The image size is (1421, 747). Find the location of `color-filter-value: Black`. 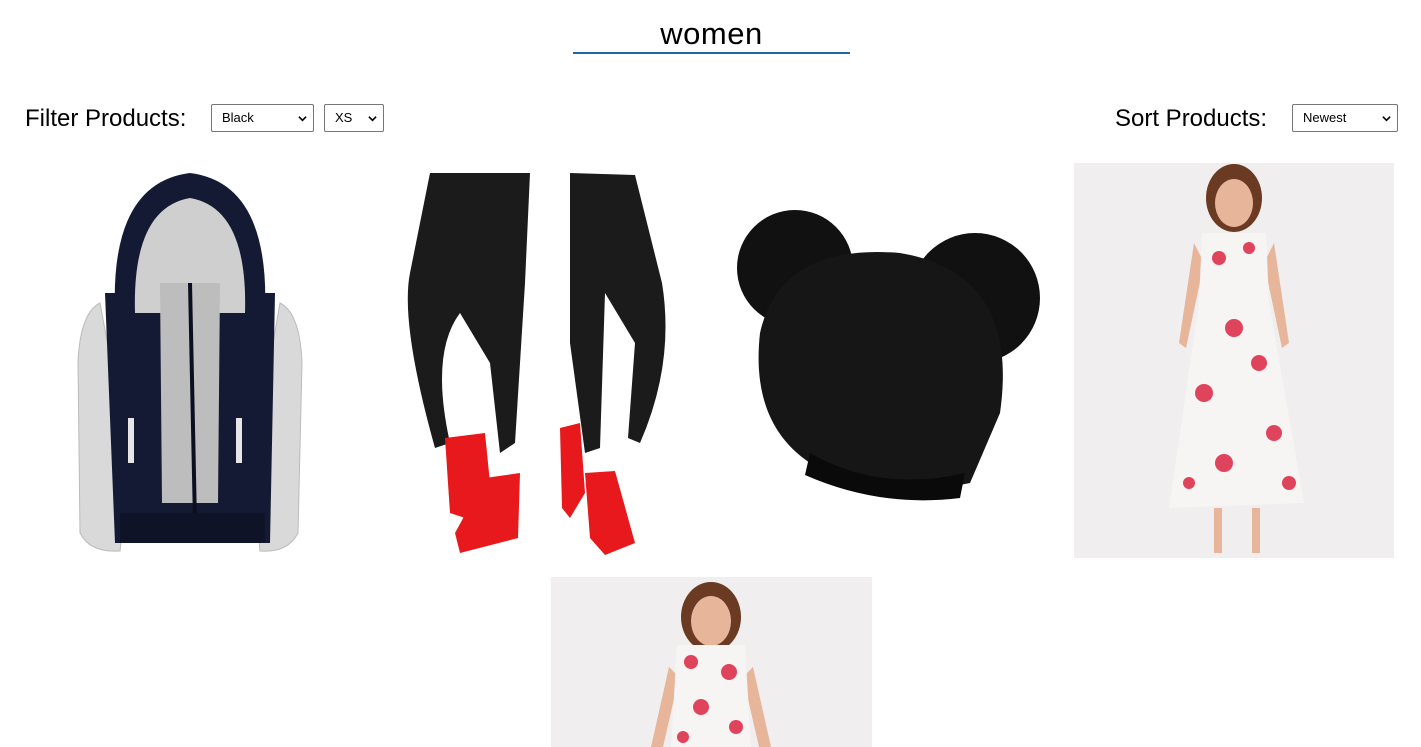

color-filter-value: Black is located at coordinates (238, 117).